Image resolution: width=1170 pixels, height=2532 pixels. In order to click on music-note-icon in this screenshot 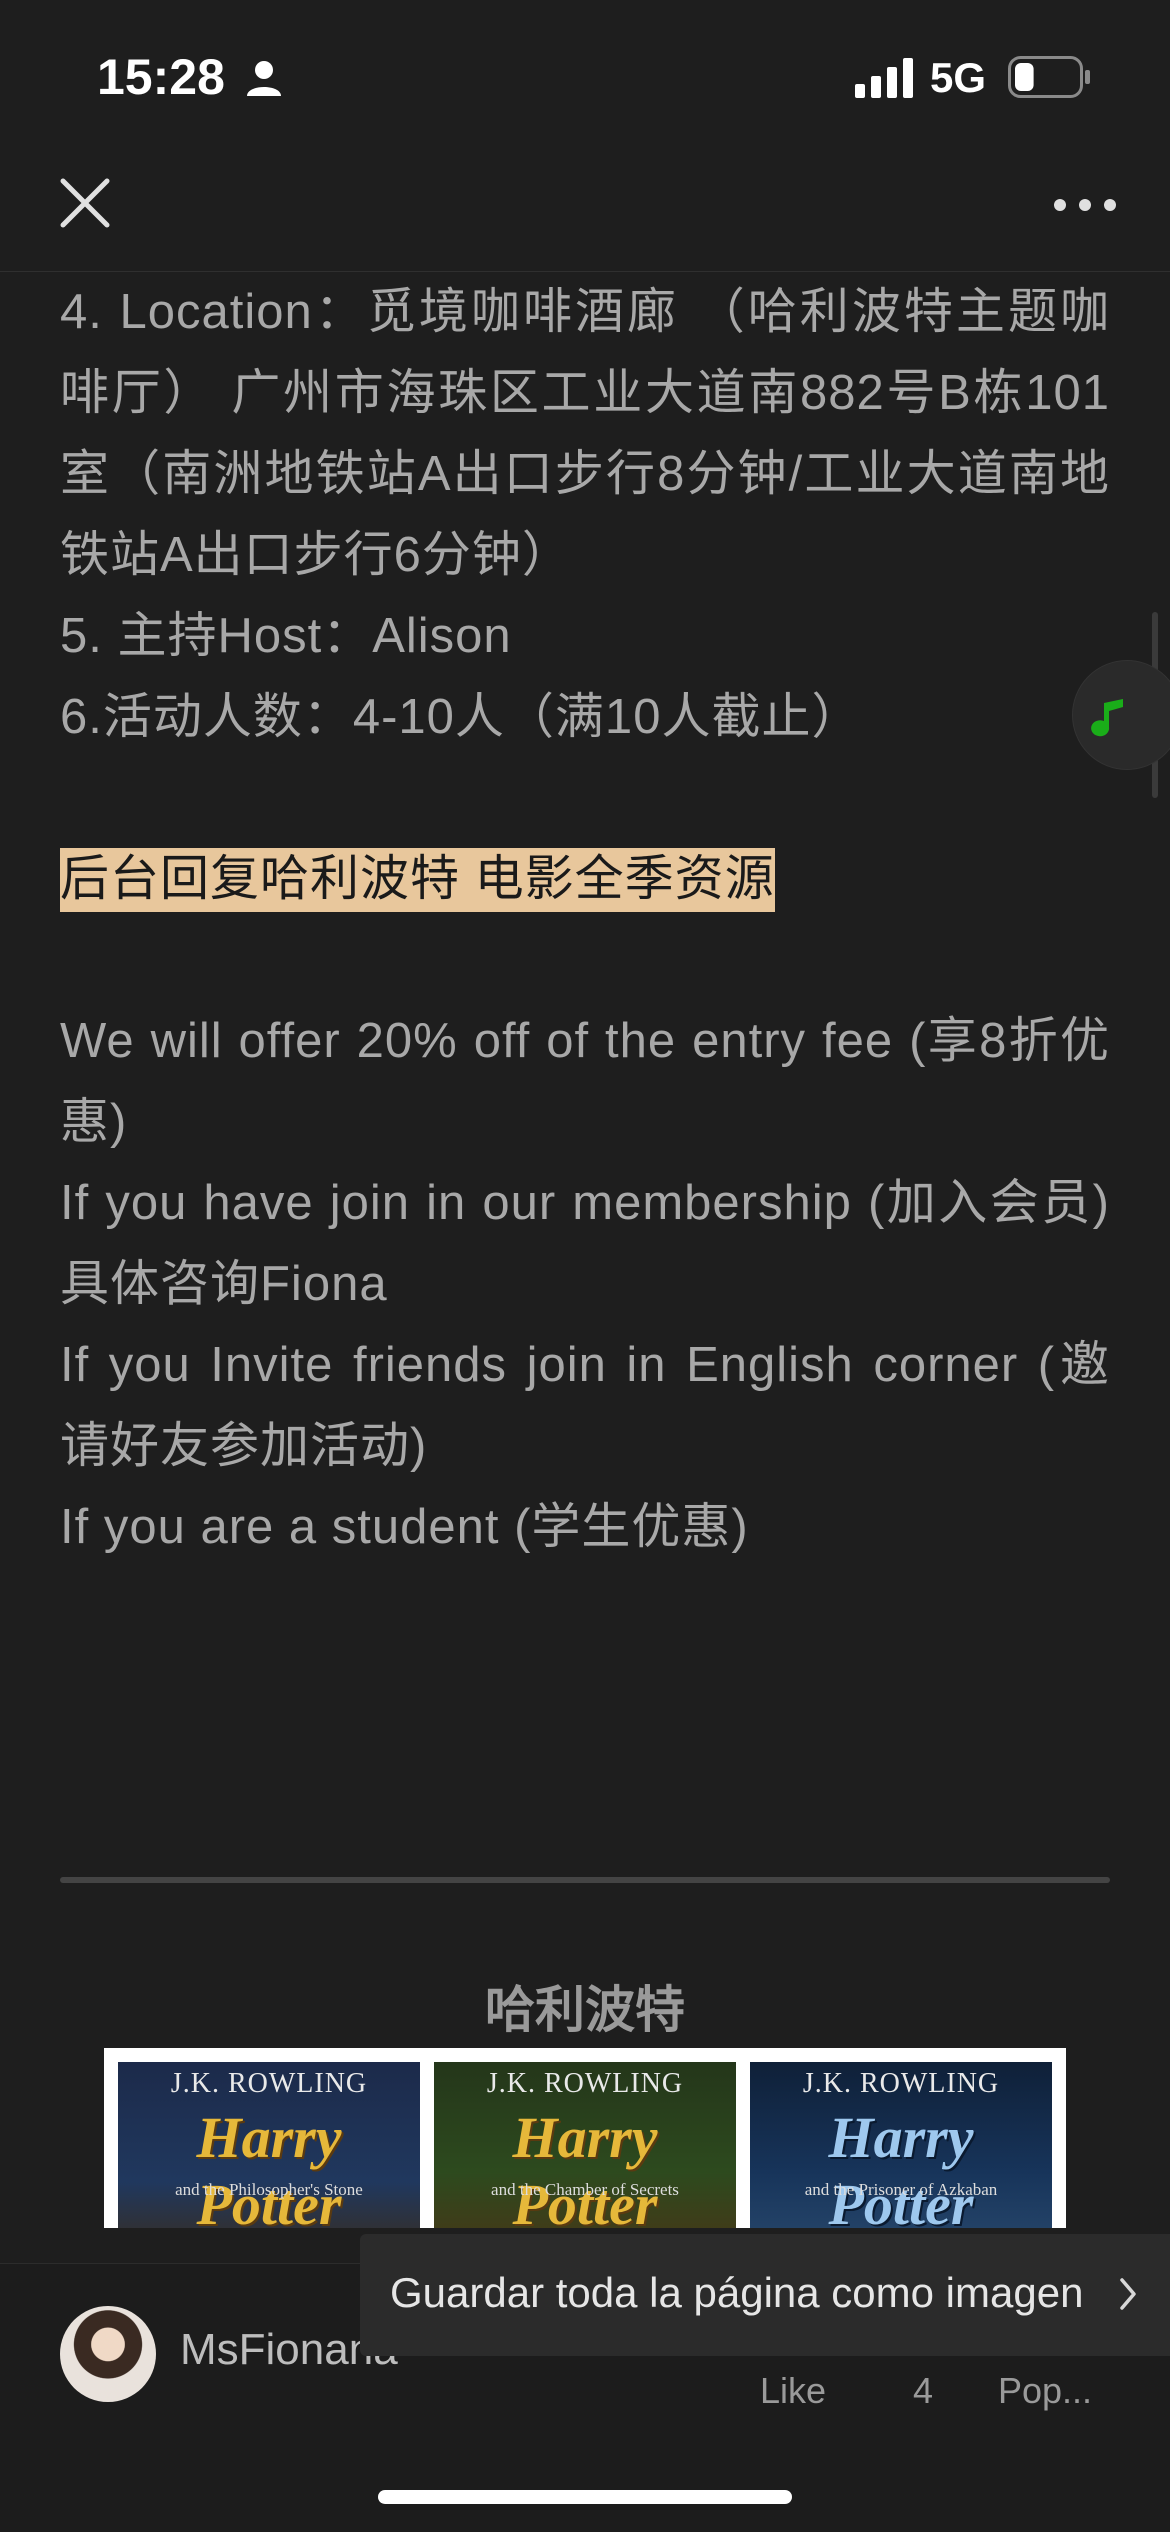, I will do `click(1107, 718)`.